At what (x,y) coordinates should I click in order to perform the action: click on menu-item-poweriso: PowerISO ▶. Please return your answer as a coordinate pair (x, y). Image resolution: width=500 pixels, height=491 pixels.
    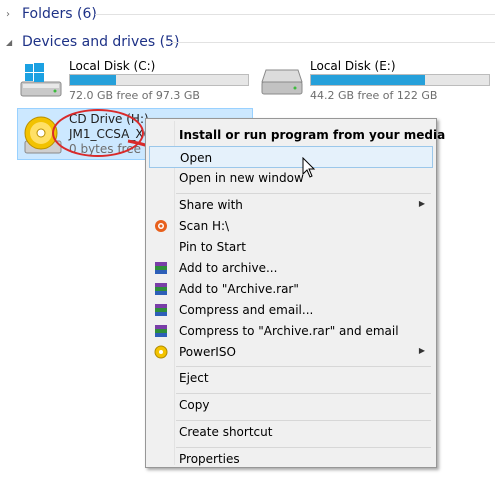
    Looking at the image, I should click on (291, 352).